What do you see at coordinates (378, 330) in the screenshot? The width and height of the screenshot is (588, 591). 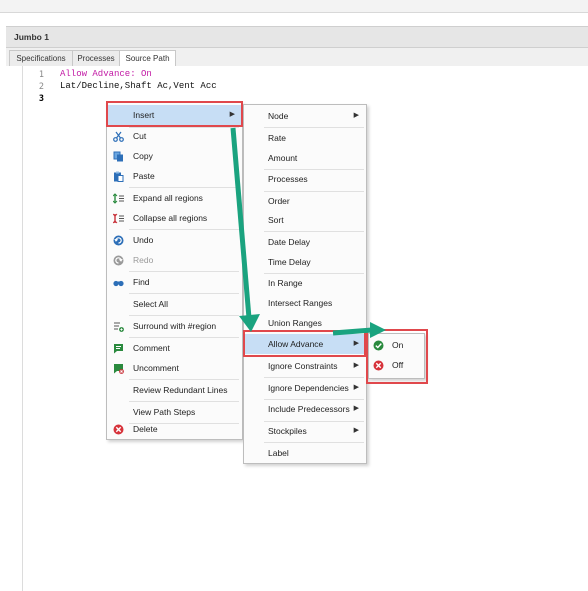 I see `annotation-arrow-right-head` at bounding box center [378, 330].